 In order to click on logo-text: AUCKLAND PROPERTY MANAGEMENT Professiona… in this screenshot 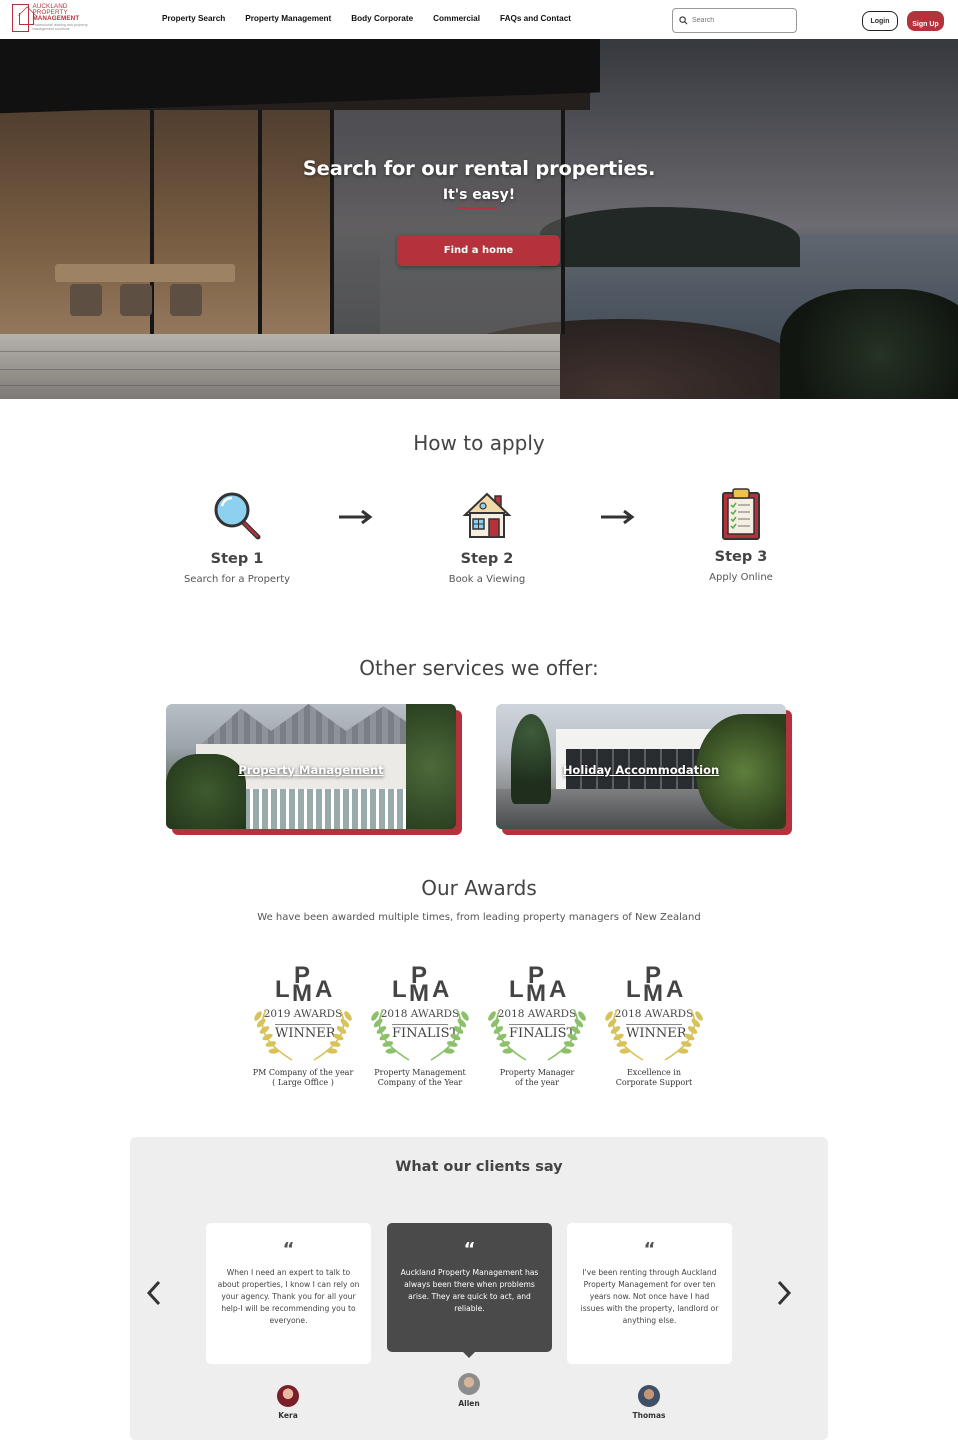, I will do `click(60, 17)`.